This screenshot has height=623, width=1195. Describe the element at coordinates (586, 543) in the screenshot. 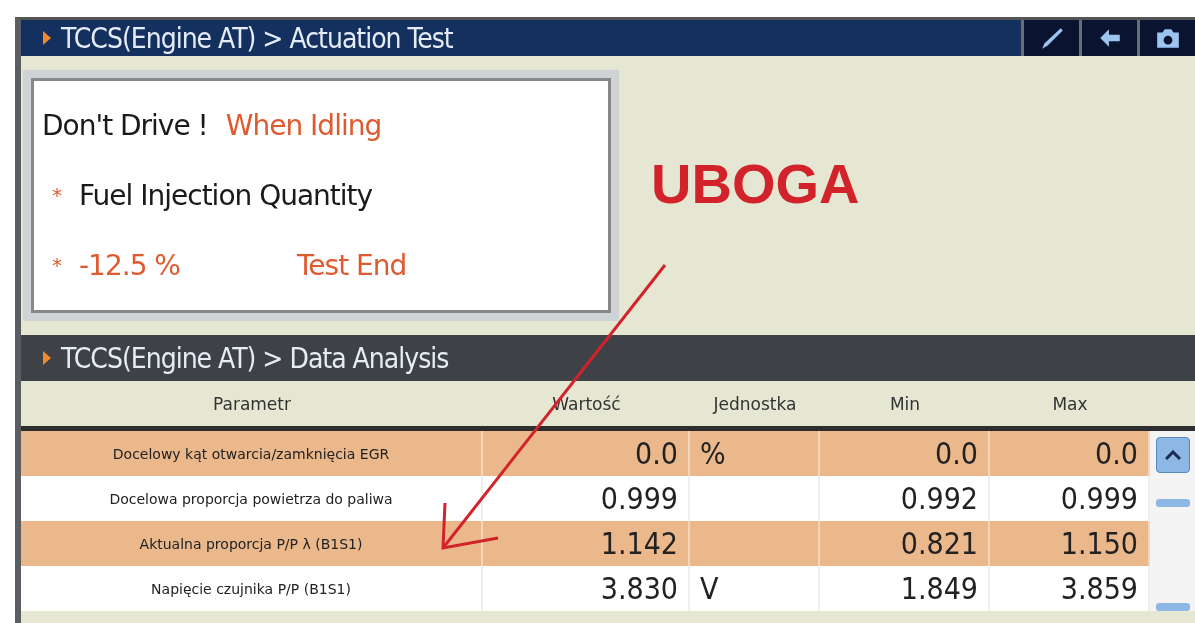

I see `table-cell: 1.142` at that location.